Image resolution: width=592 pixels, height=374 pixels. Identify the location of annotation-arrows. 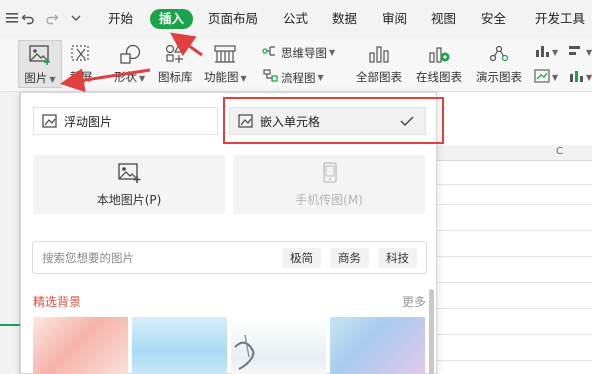
(131, 62).